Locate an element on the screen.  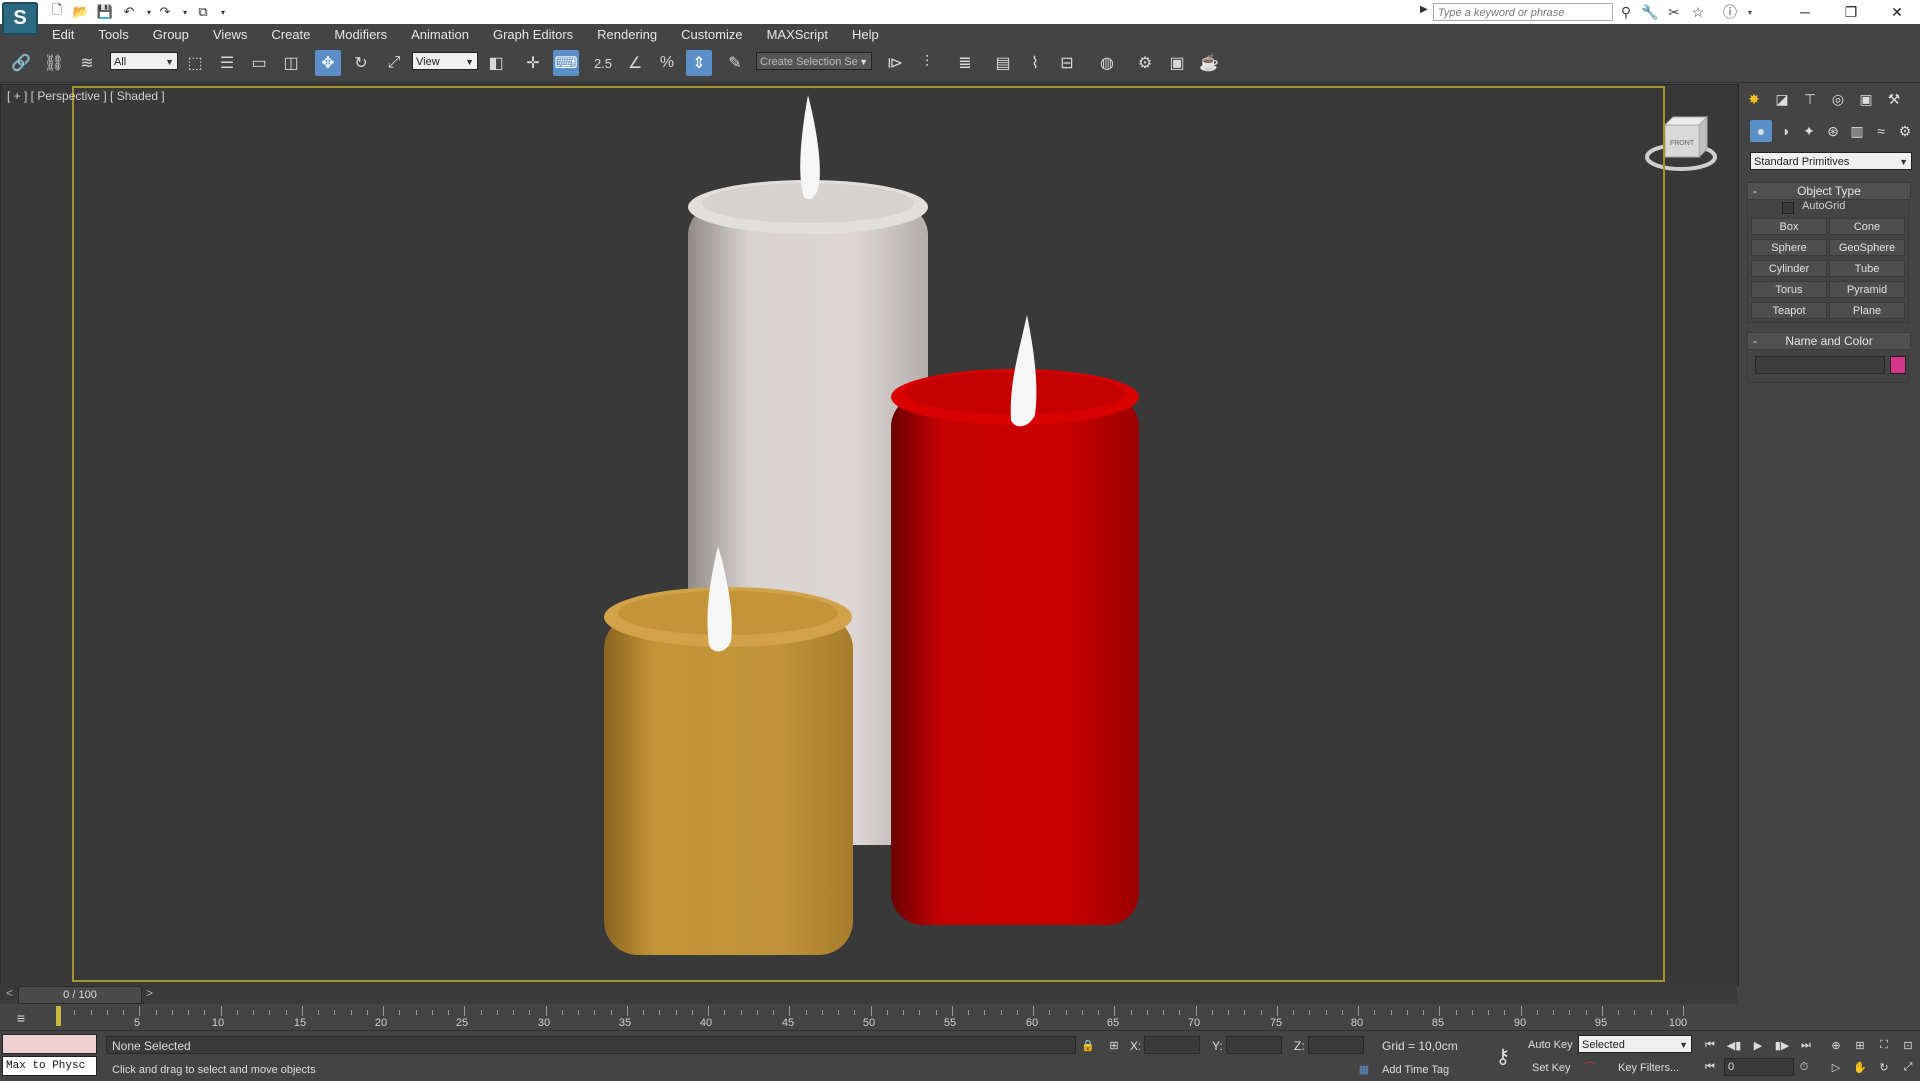
maximize-viewport-icon: ⤢ is located at coordinates (1908, 1067).